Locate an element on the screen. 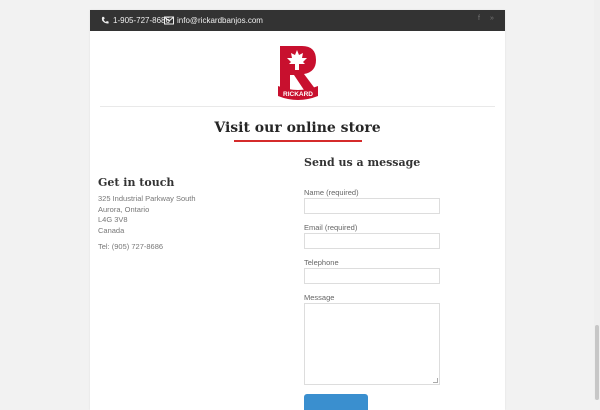 This screenshot has width=600, height=410. rickard-logo: RICKARD is located at coordinates (298, 72).